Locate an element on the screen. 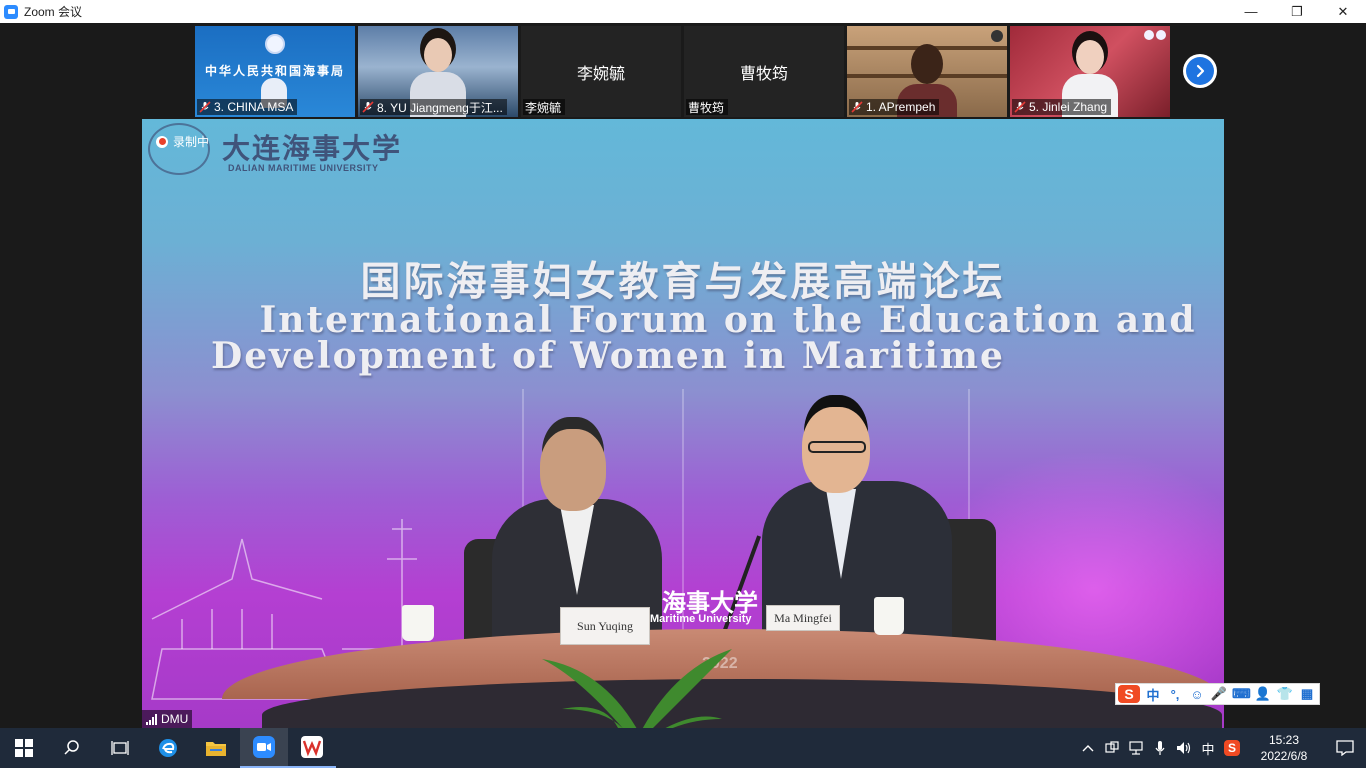  participant-name-tag: 李婉毓 is located at coordinates (544, 107).